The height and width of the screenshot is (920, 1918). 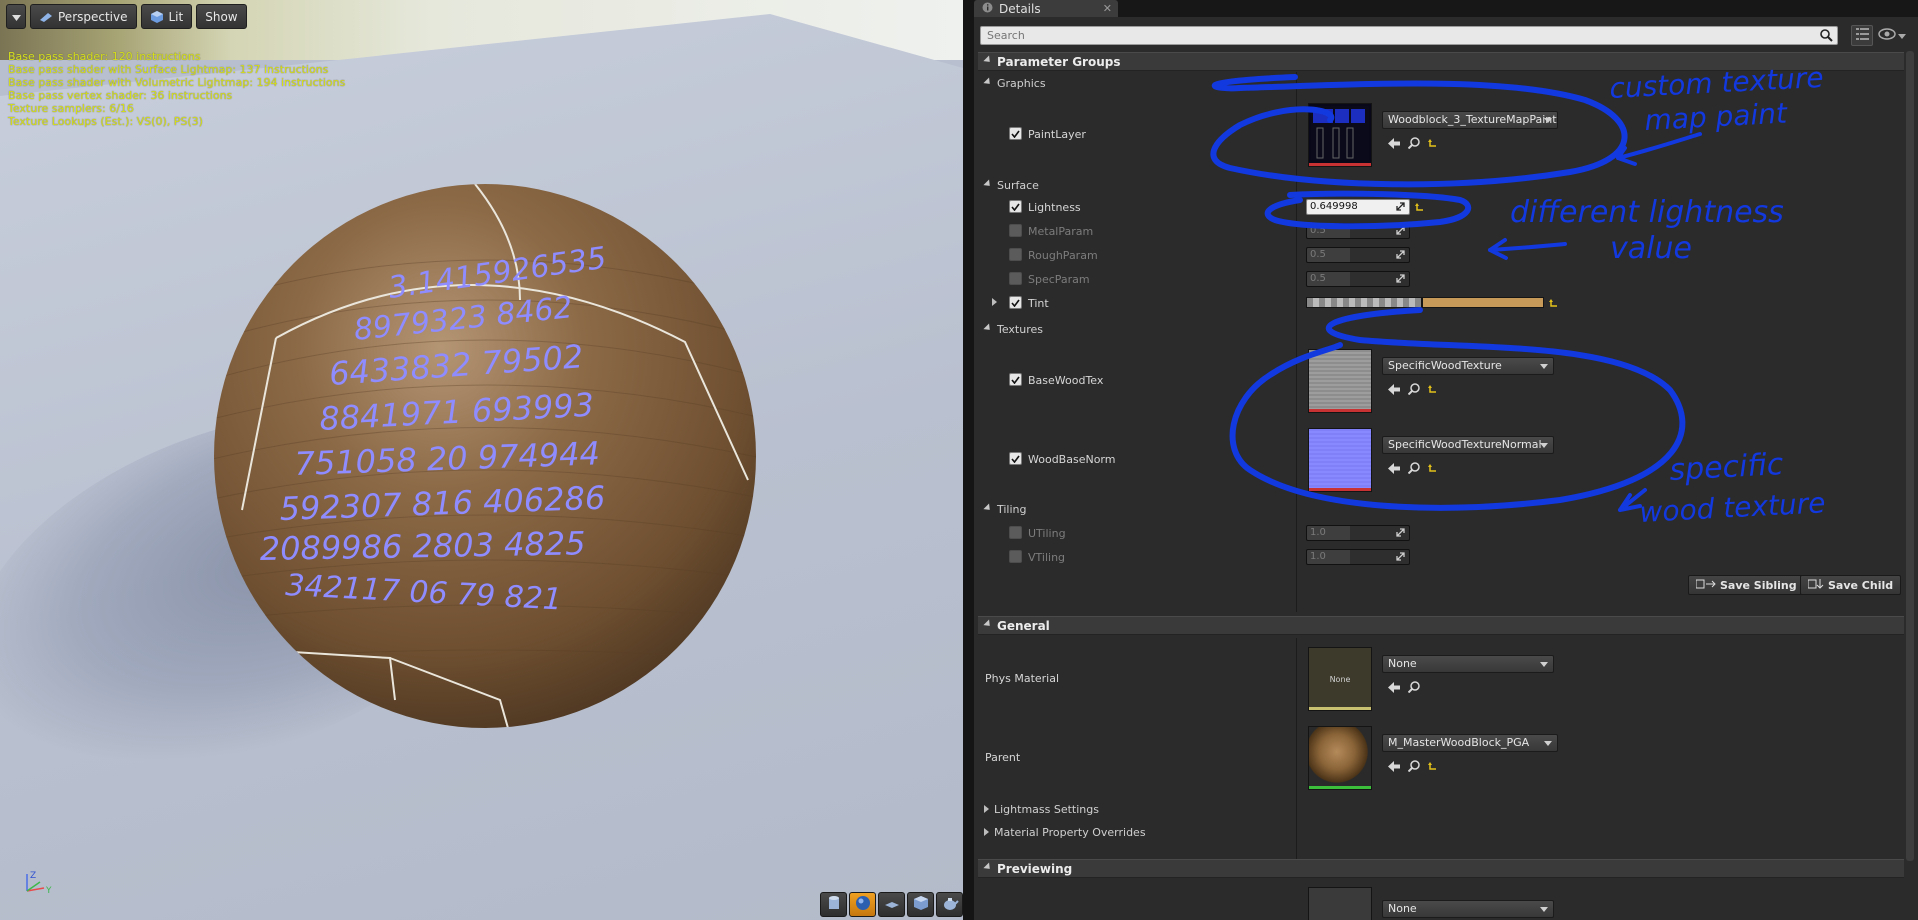 I want to click on basewoodtex-label: BaseWoodTex, so click(x=1066, y=380).